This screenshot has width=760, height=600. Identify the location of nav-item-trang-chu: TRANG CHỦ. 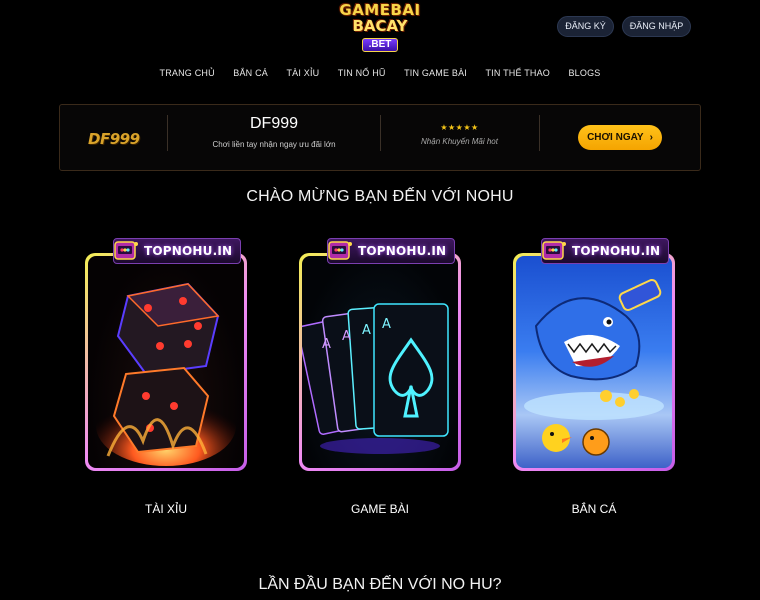
(187, 73).